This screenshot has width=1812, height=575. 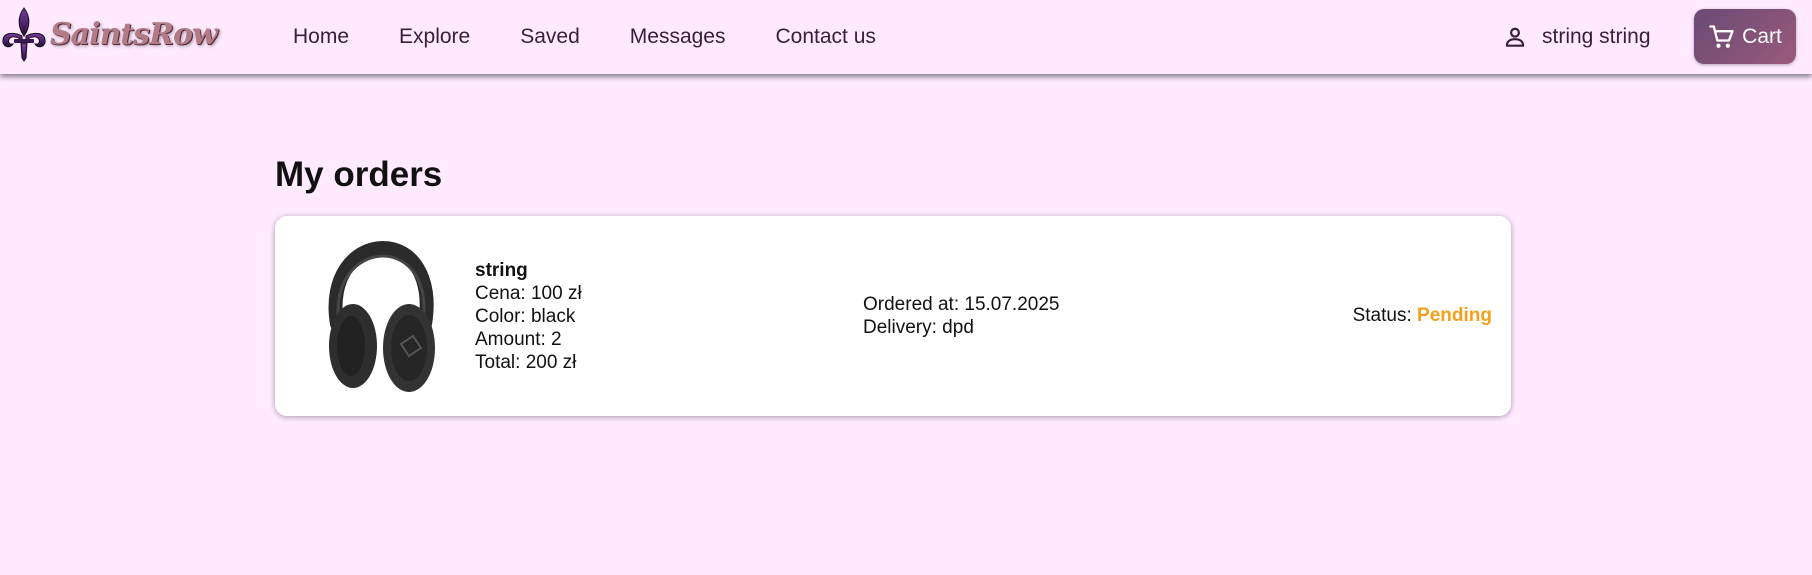 I want to click on order-meta: Ordered at: 15.07.2025 Delivery: dpd, so click(x=961, y=316).